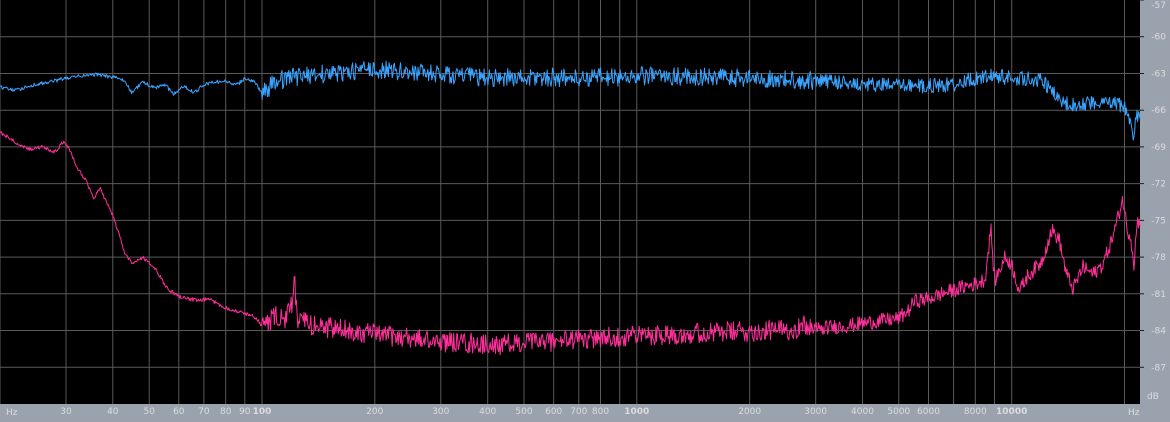 This screenshot has width=1170, height=422. Describe the element at coordinates (1158, 332) in the screenshot. I see `y-tick-label: -84` at that location.